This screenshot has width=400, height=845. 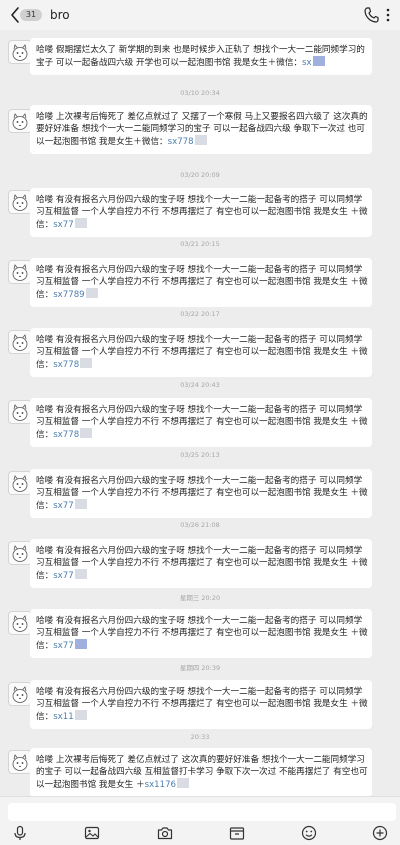 I want to click on image-icon, so click(x=92, y=833).